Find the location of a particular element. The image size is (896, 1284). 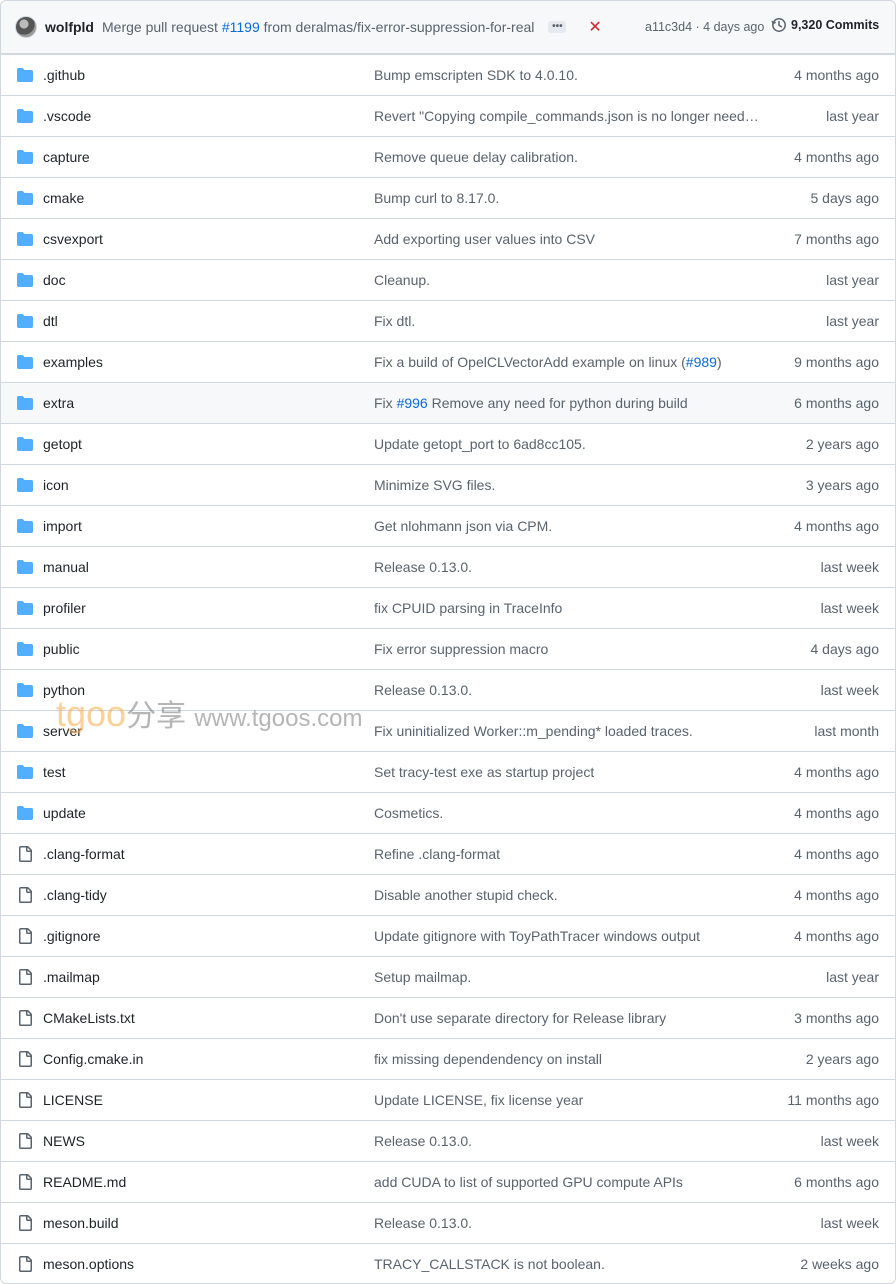

commit-message-link: Fix dtl. is located at coordinates (394, 321).